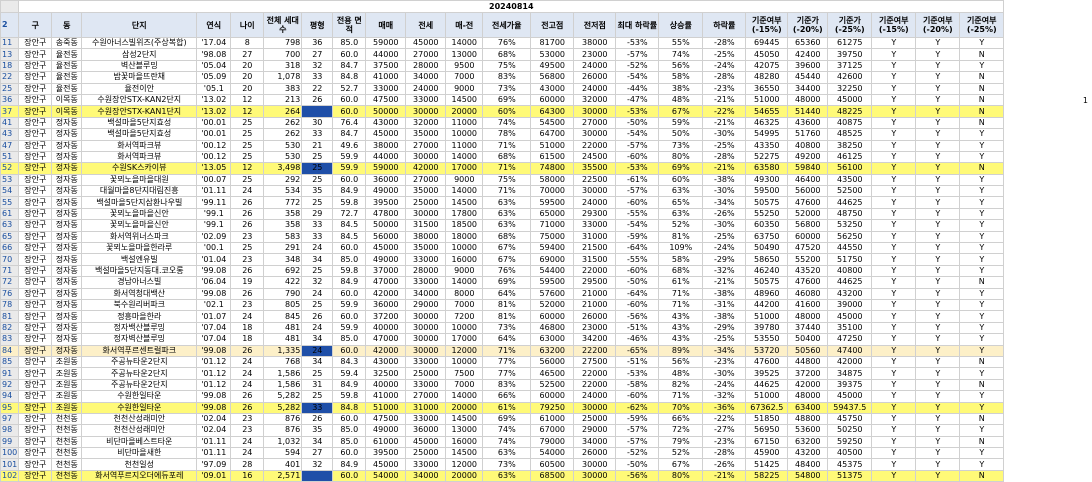  What do you see at coordinates (767, 407) in the screenshot?
I see `table-cell: 67362.5` at bounding box center [767, 407].